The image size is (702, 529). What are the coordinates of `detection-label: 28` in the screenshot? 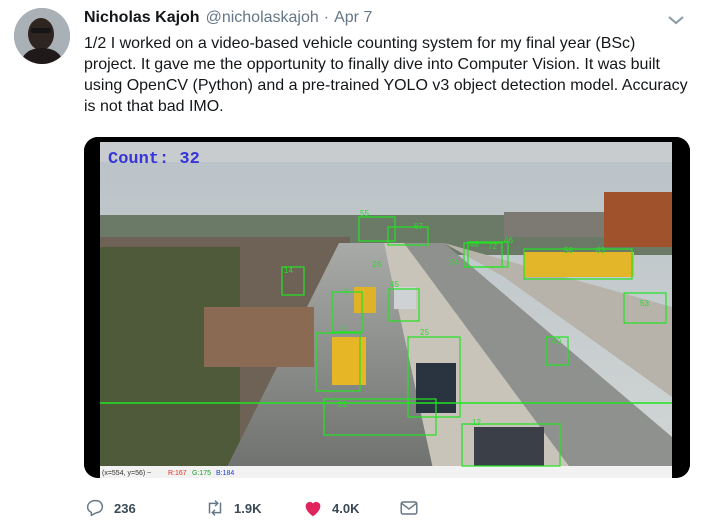 It's located at (376, 264).